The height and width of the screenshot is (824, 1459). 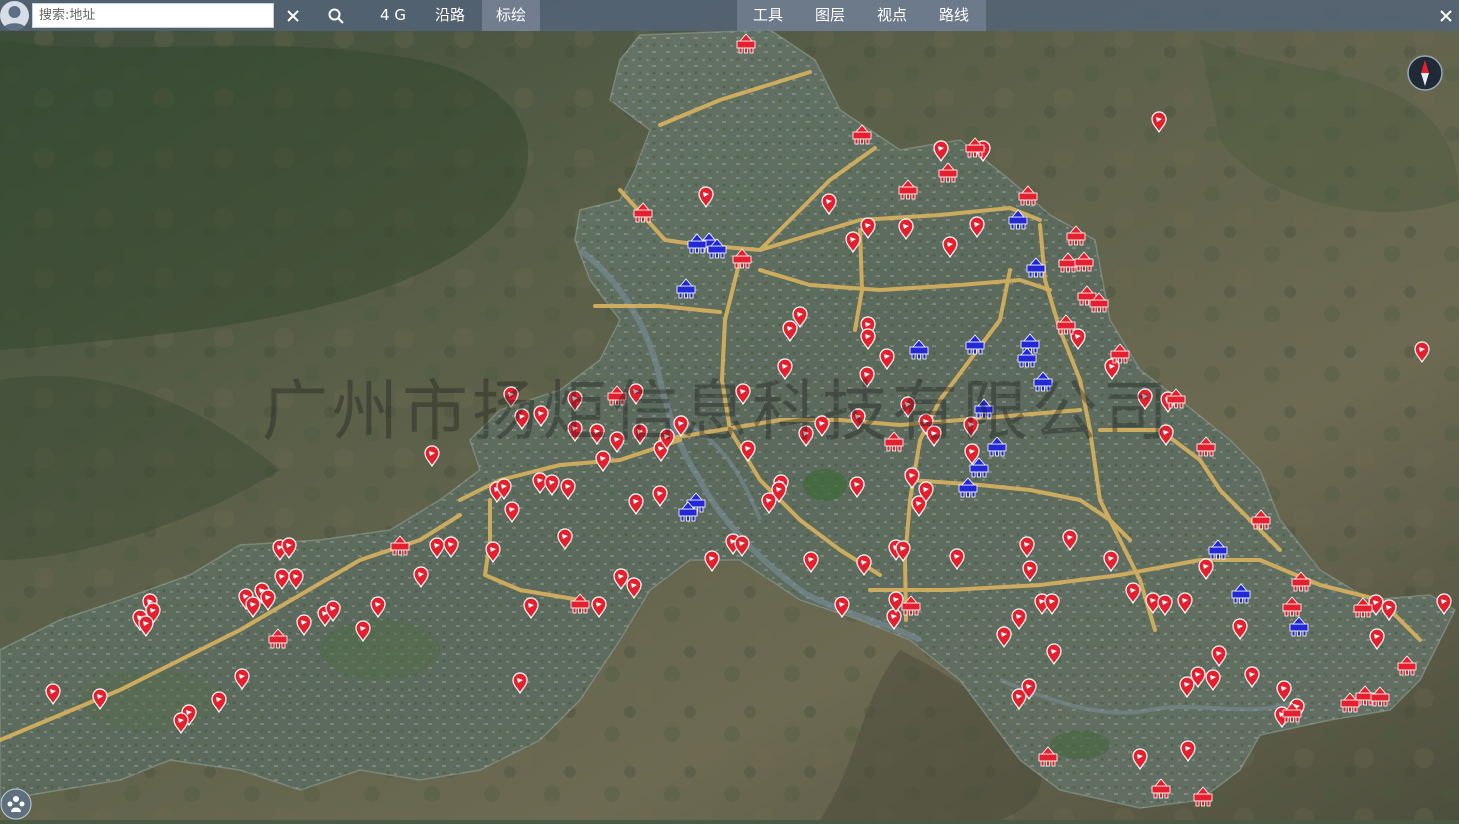 I want to click on menu-layers: 图层, so click(x=830, y=15).